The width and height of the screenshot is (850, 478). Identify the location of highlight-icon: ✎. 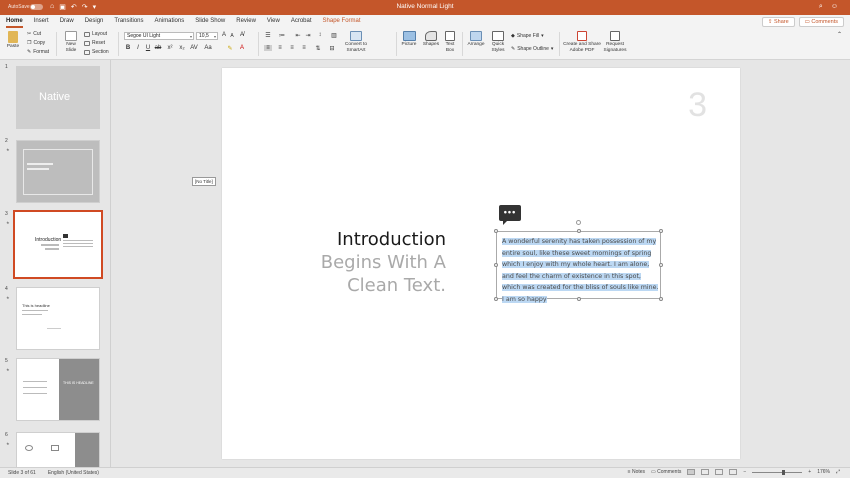
(230, 48).